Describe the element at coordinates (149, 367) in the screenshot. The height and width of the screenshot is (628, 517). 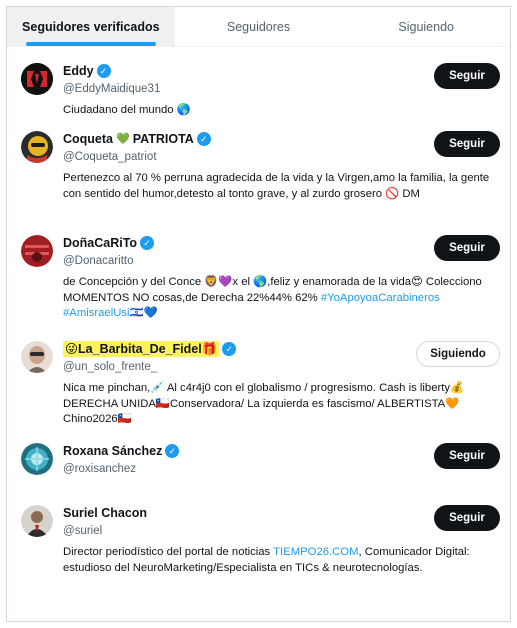
I see `user-handle: @un_solo_frente_` at that location.